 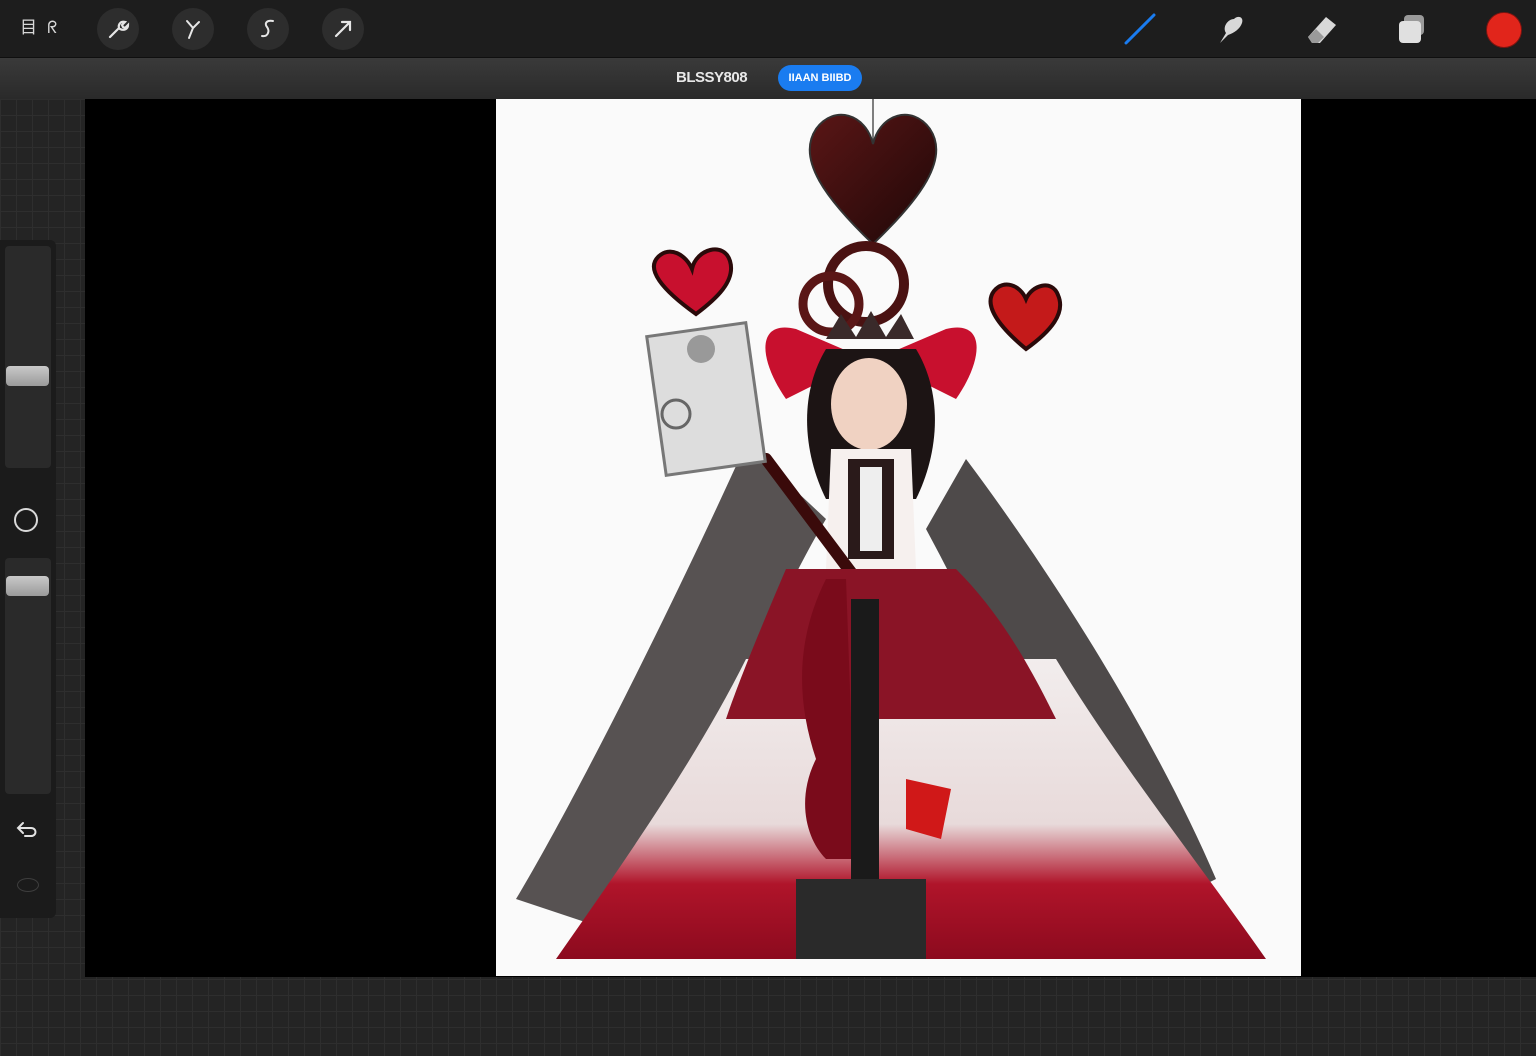 I want to click on gallery-button: 目 ᖇ, so click(x=38, y=28).